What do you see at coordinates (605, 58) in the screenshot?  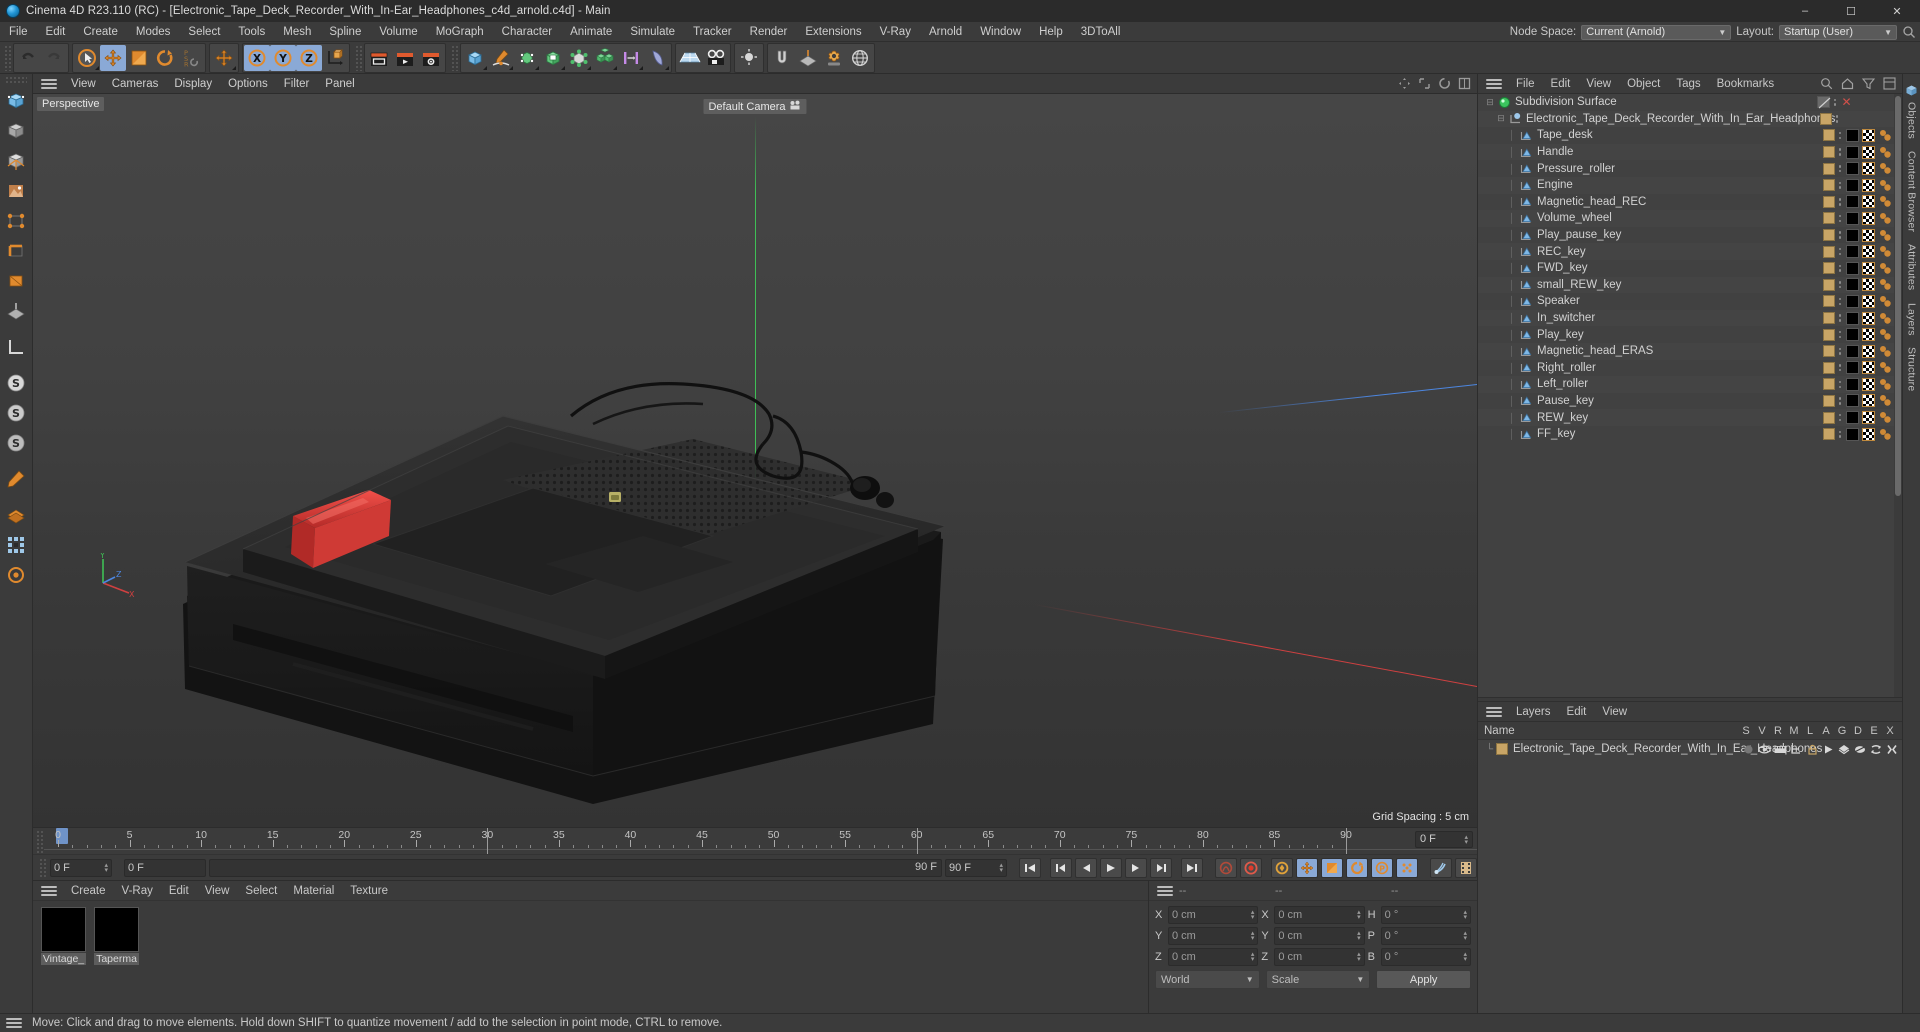 I see `mograph-button` at bounding box center [605, 58].